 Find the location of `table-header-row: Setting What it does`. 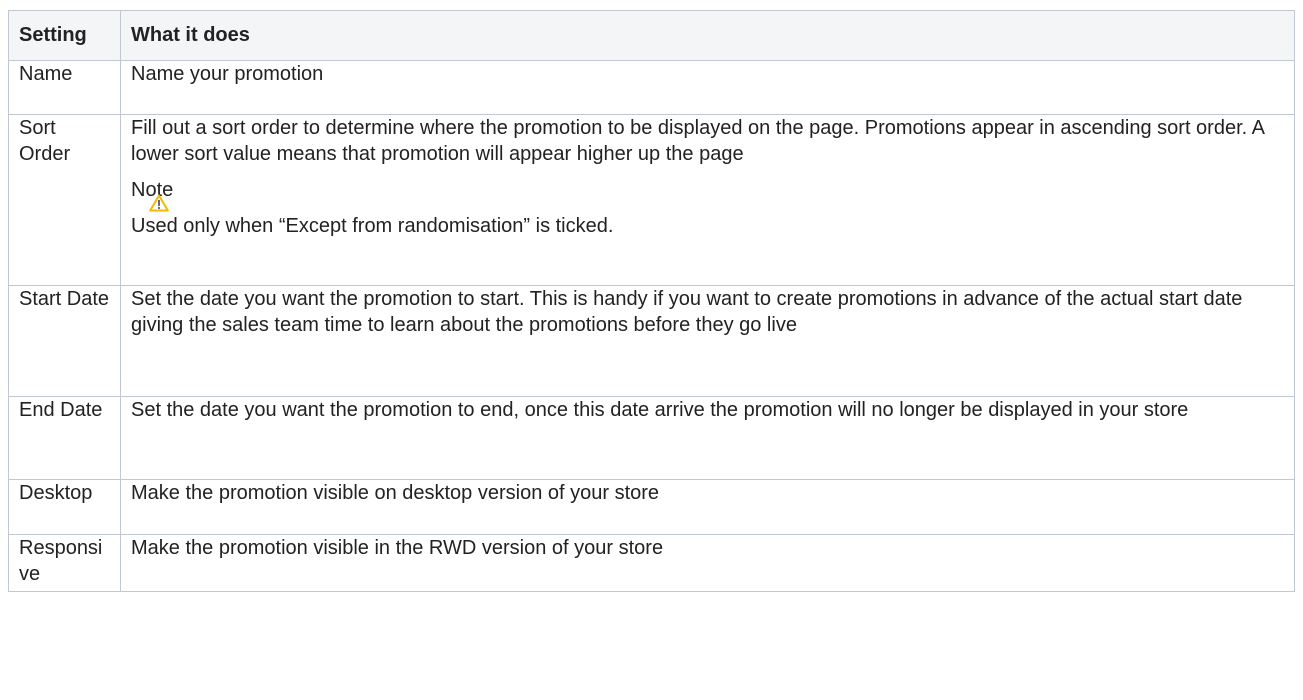

table-header-row: Setting What it does is located at coordinates (651, 35).